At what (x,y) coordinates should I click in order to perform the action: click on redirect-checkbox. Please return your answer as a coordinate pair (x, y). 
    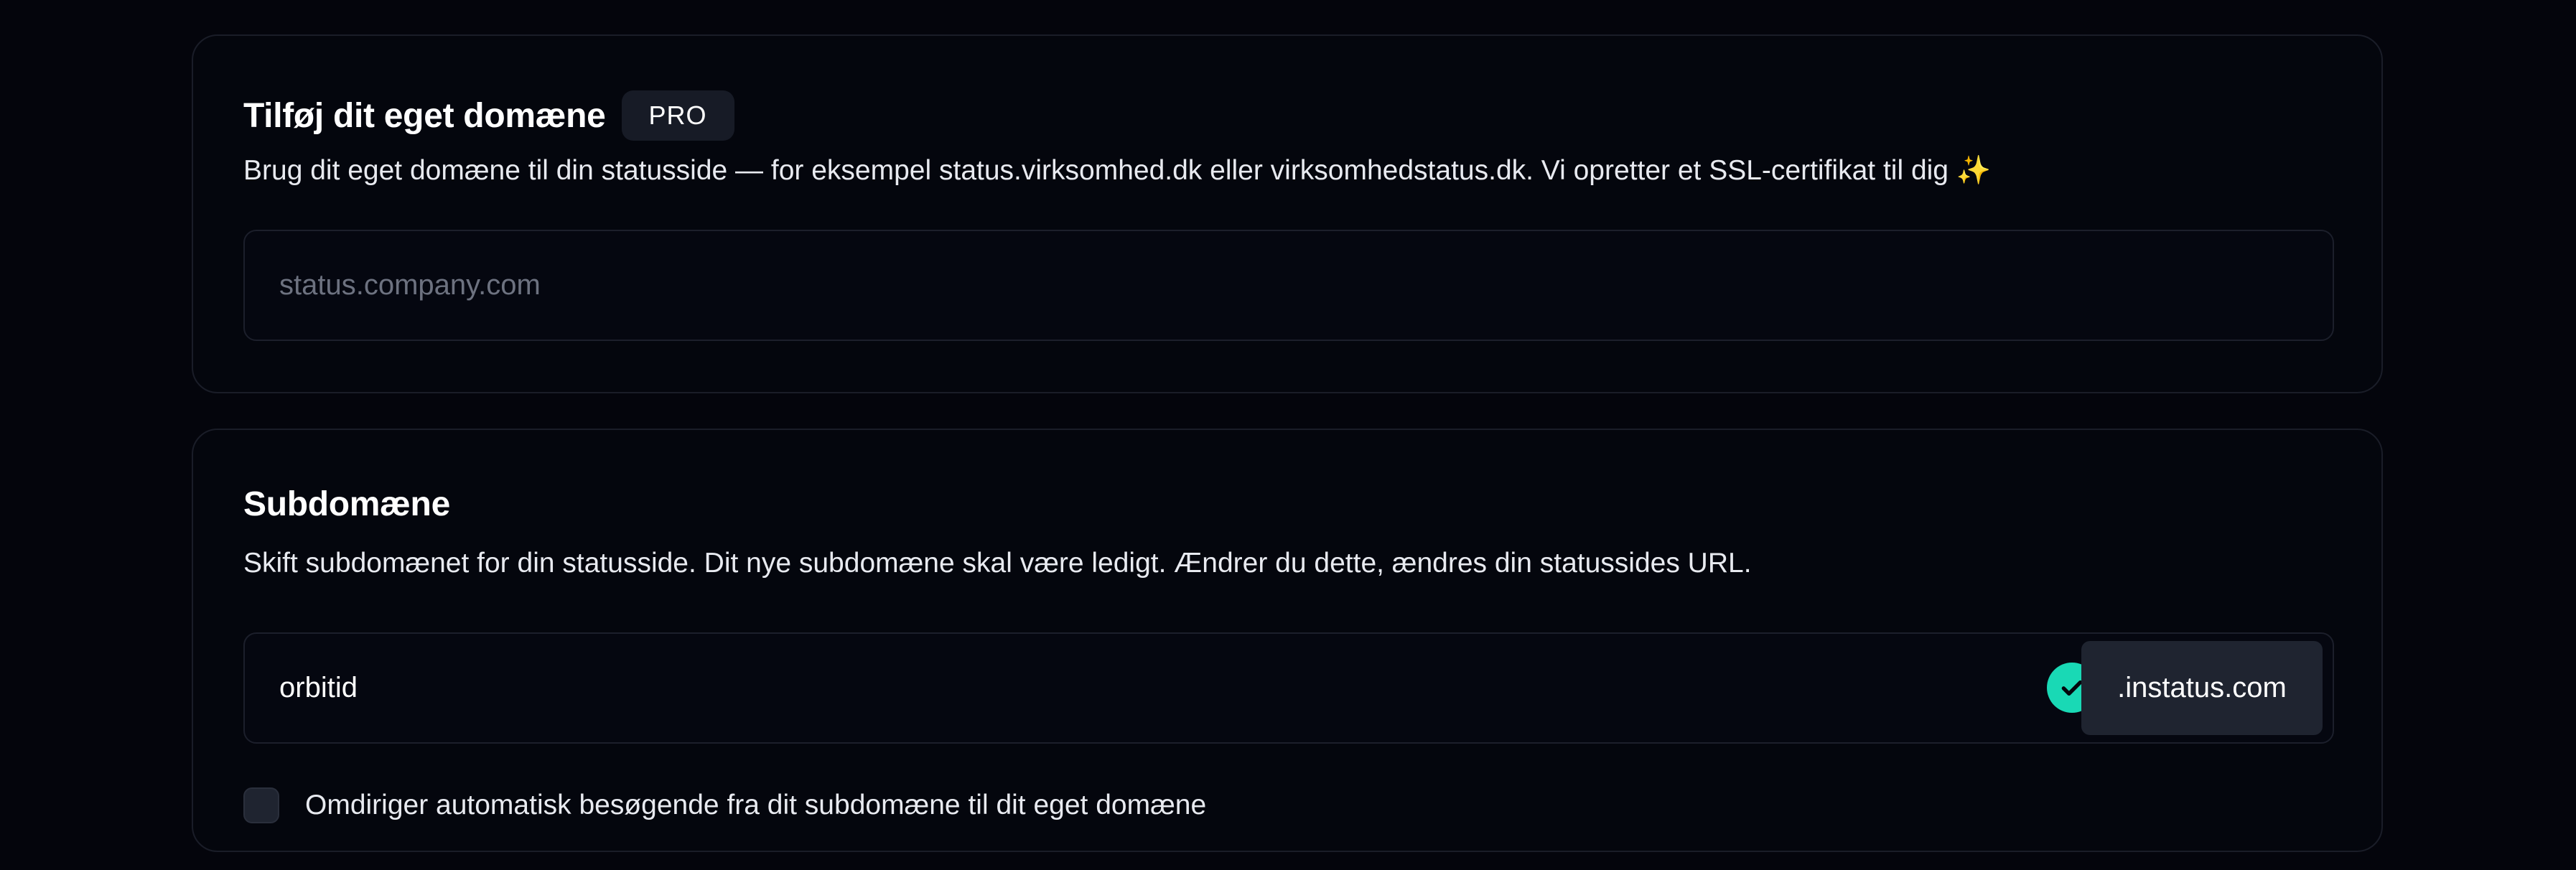
    Looking at the image, I should click on (261, 805).